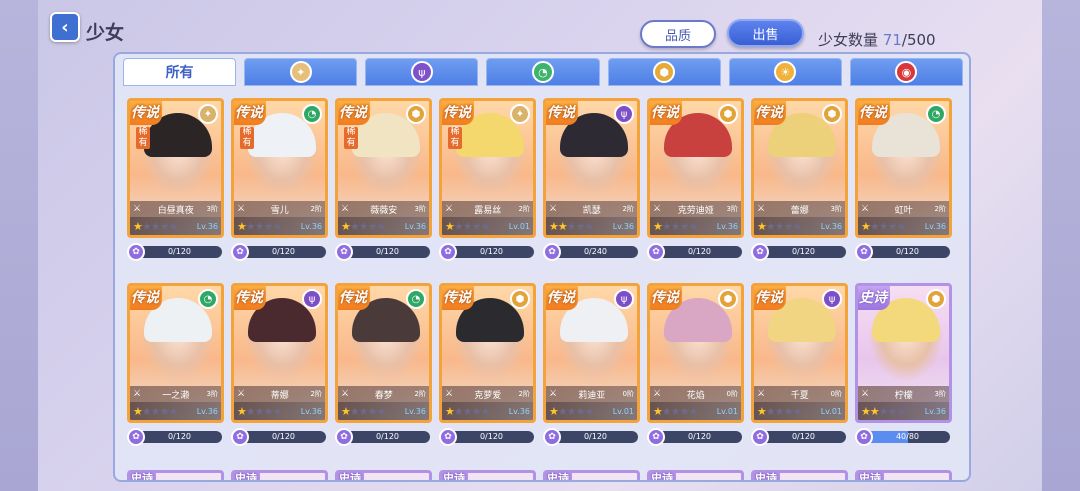 Image resolution: width=1080 pixels, height=491 pixels. What do you see at coordinates (765, 33) in the screenshot?
I see `sell-button: 出售` at bounding box center [765, 33].